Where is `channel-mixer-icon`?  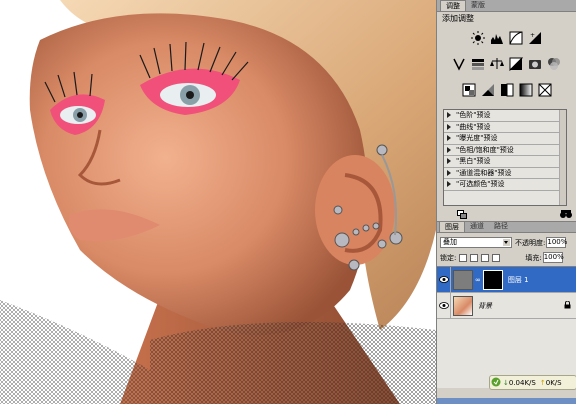
channel-mixer-icon is located at coordinates (554, 64).